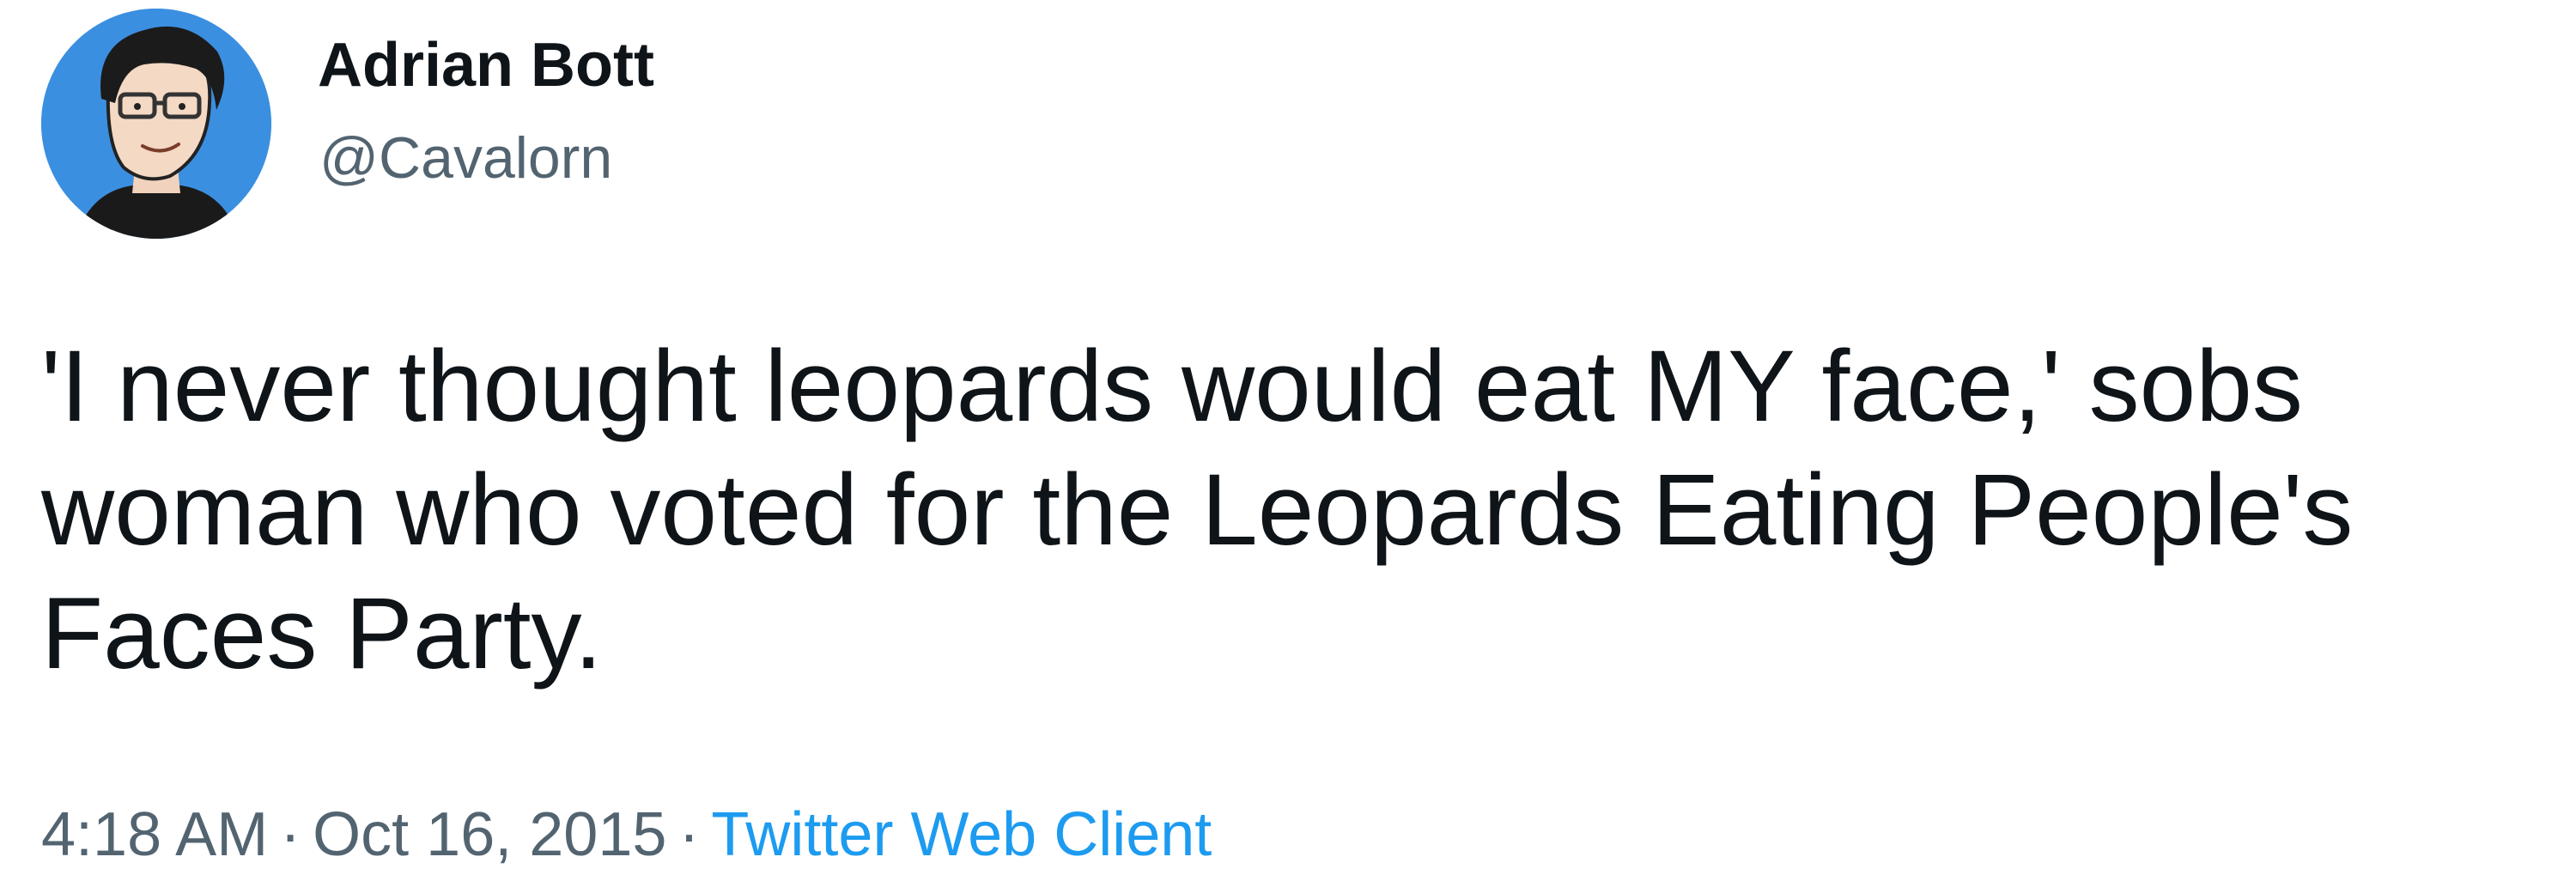  What do you see at coordinates (486, 65) in the screenshot?
I see `author-display-name: Adrian Bott` at bounding box center [486, 65].